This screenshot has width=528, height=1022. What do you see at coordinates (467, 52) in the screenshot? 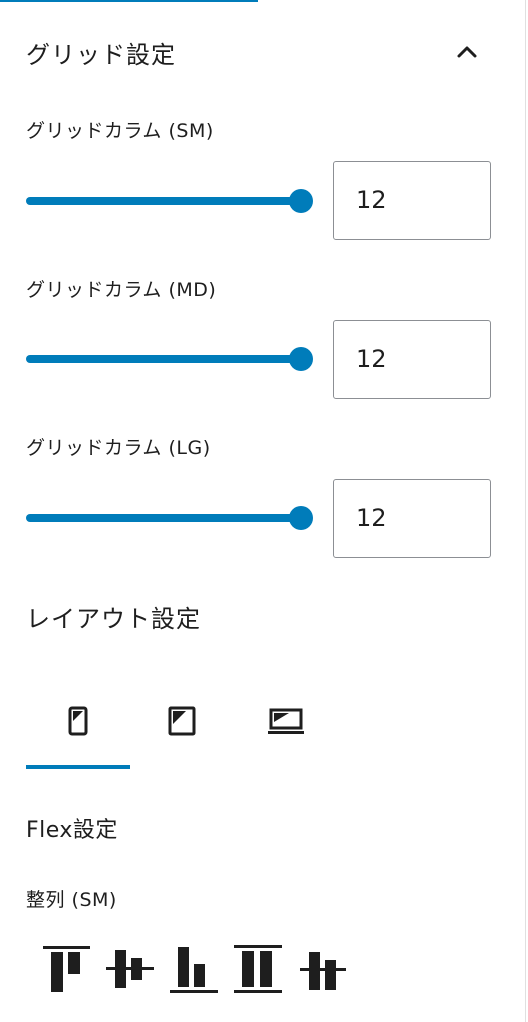
I see `chevron-up-icon` at bounding box center [467, 52].